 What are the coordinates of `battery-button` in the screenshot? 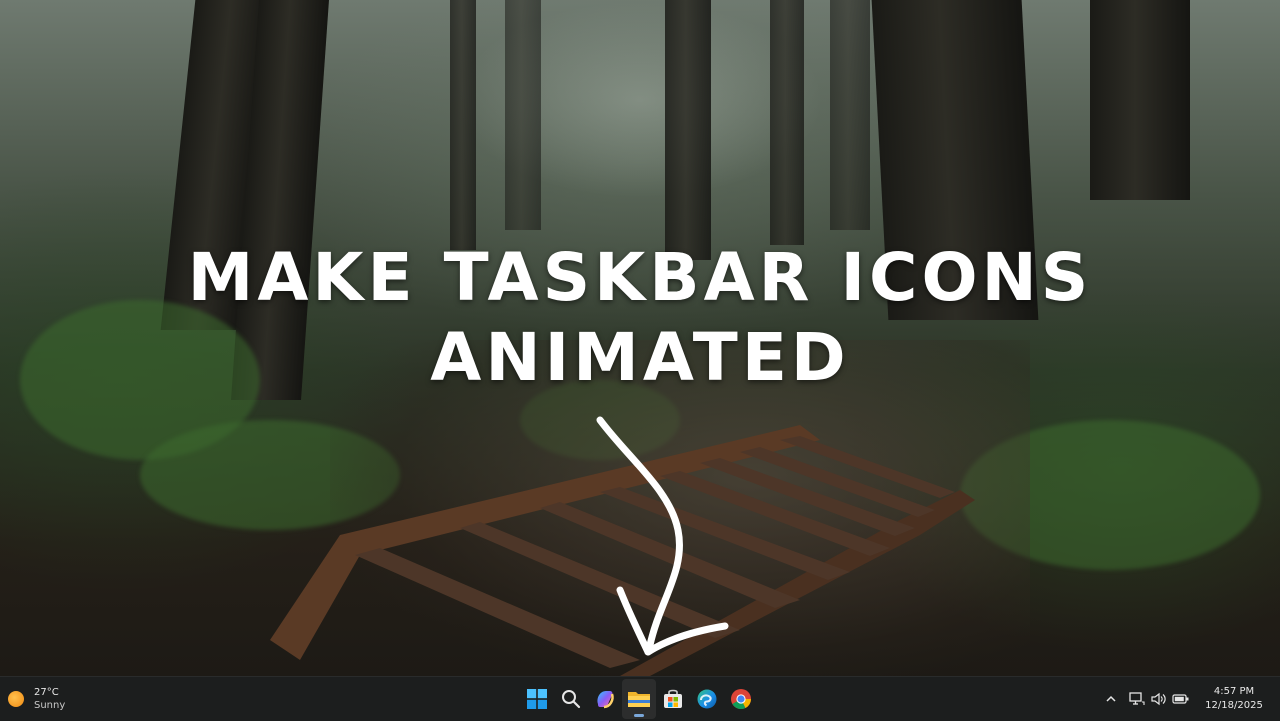 It's located at (1181, 699).